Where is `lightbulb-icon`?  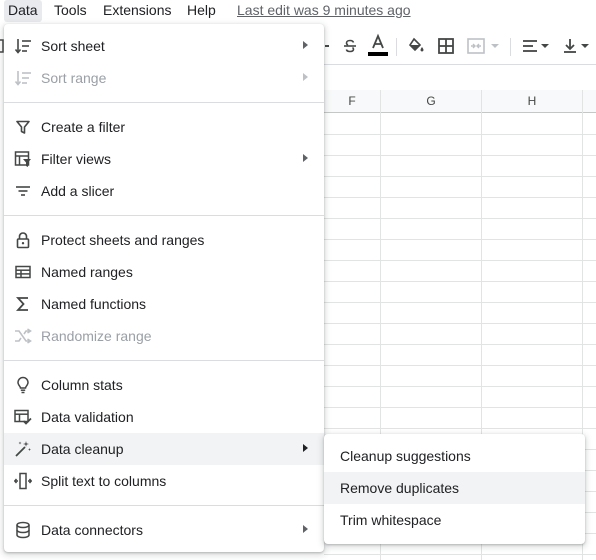 lightbulb-icon is located at coordinates (23, 385).